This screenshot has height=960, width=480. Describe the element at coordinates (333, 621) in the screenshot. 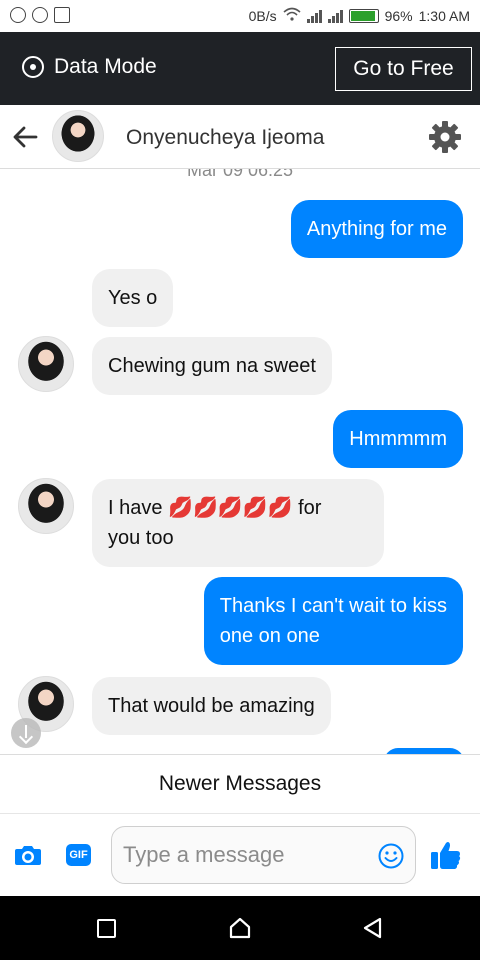

I see `message-bubble-outgoing: Thanks I can't wait to kiss one on one` at that location.